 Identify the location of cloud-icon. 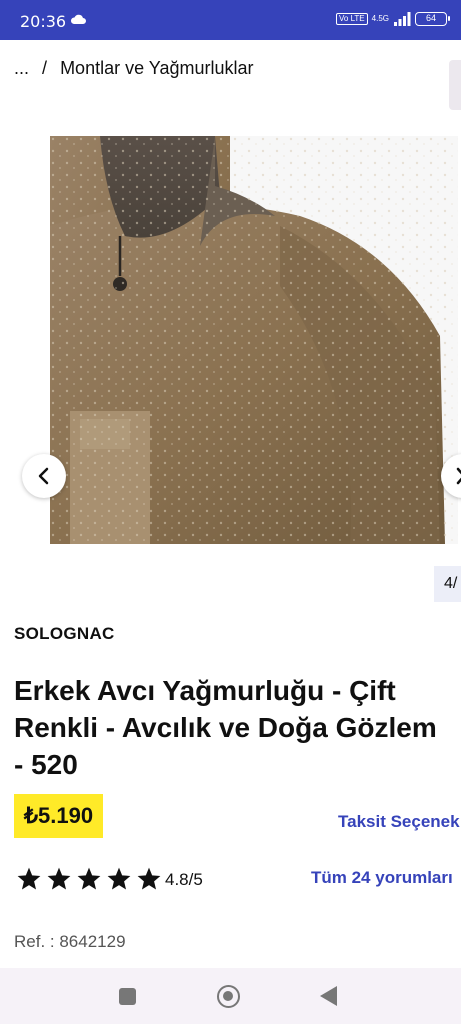
(78, 19).